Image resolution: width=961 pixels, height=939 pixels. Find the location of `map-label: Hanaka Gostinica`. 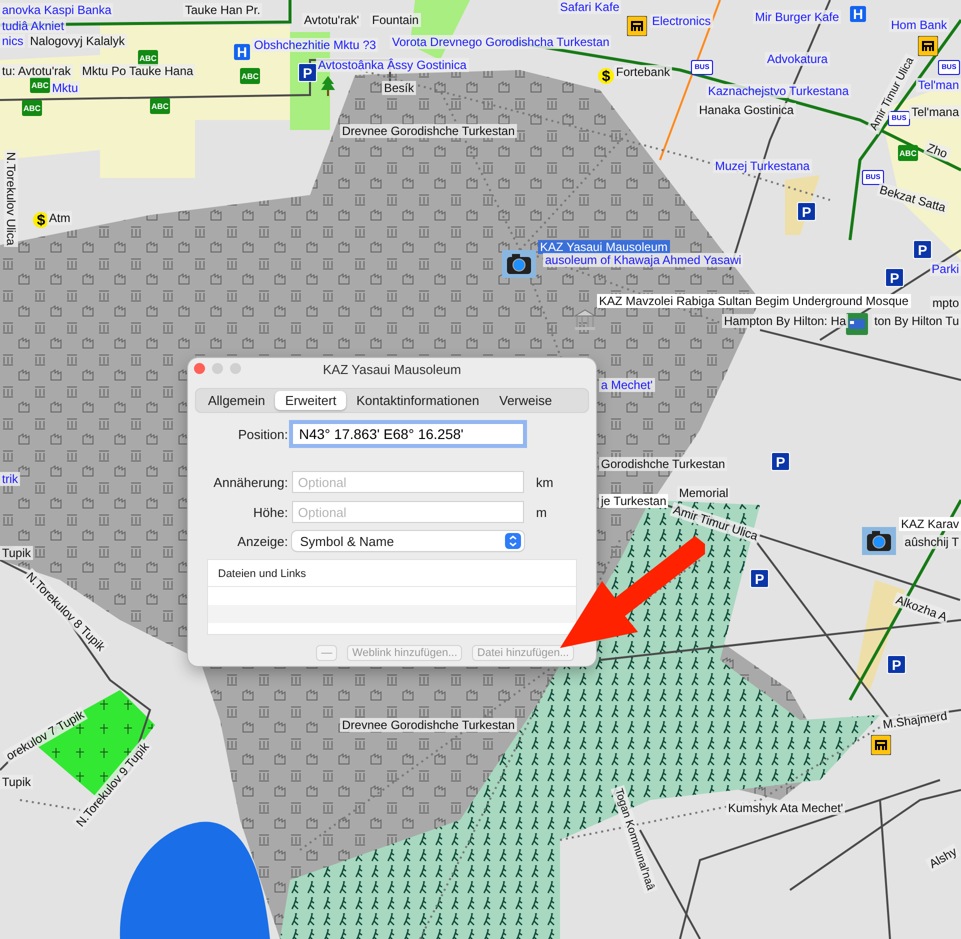

map-label: Hanaka Gostinica is located at coordinates (746, 110).